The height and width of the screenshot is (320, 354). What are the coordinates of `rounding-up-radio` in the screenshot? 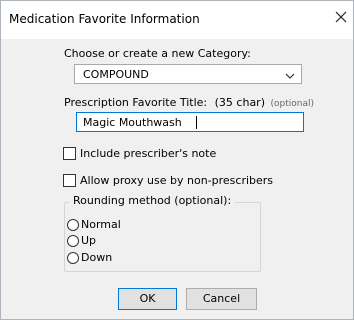 It's located at (73, 241).